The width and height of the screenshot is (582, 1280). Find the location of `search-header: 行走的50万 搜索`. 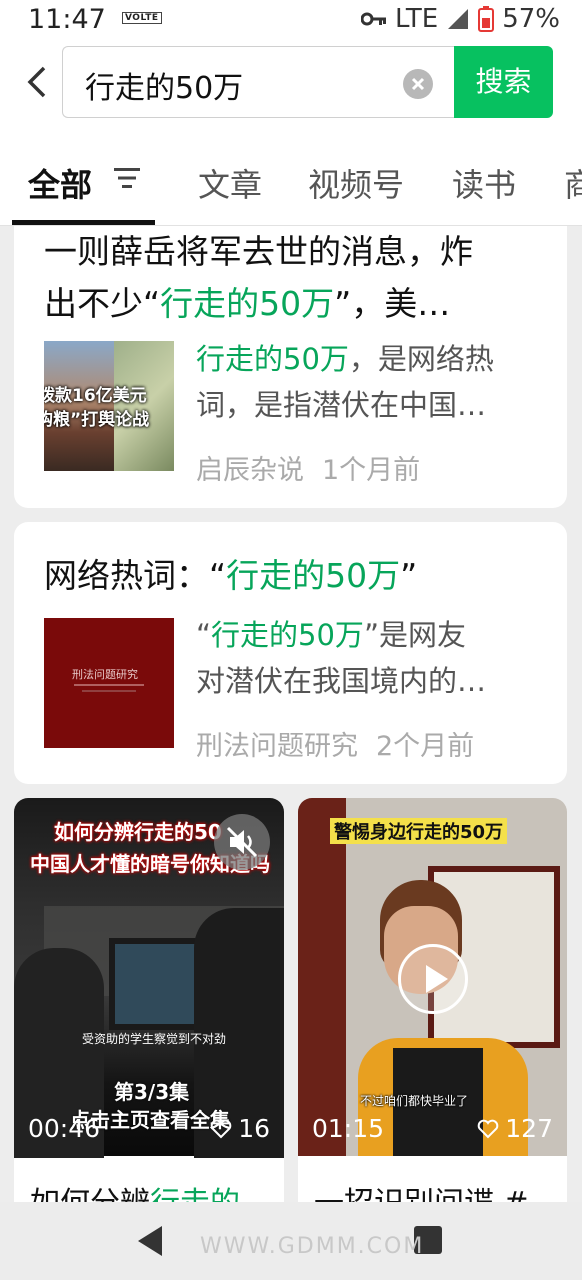

search-header: 行走的50万 搜索 is located at coordinates (291, 86).